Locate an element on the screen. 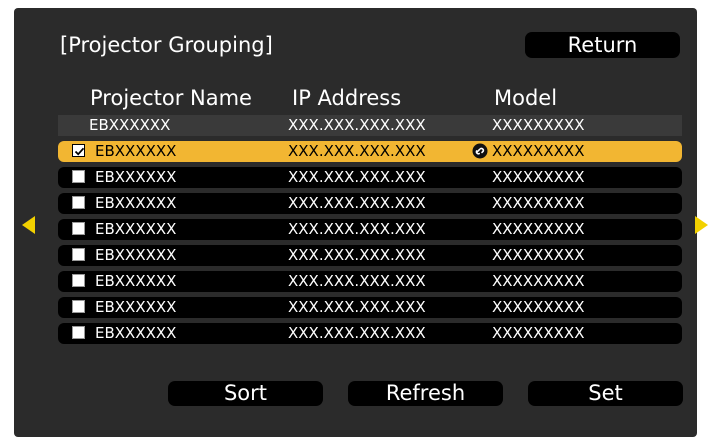  link-icon is located at coordinates (480, 151).